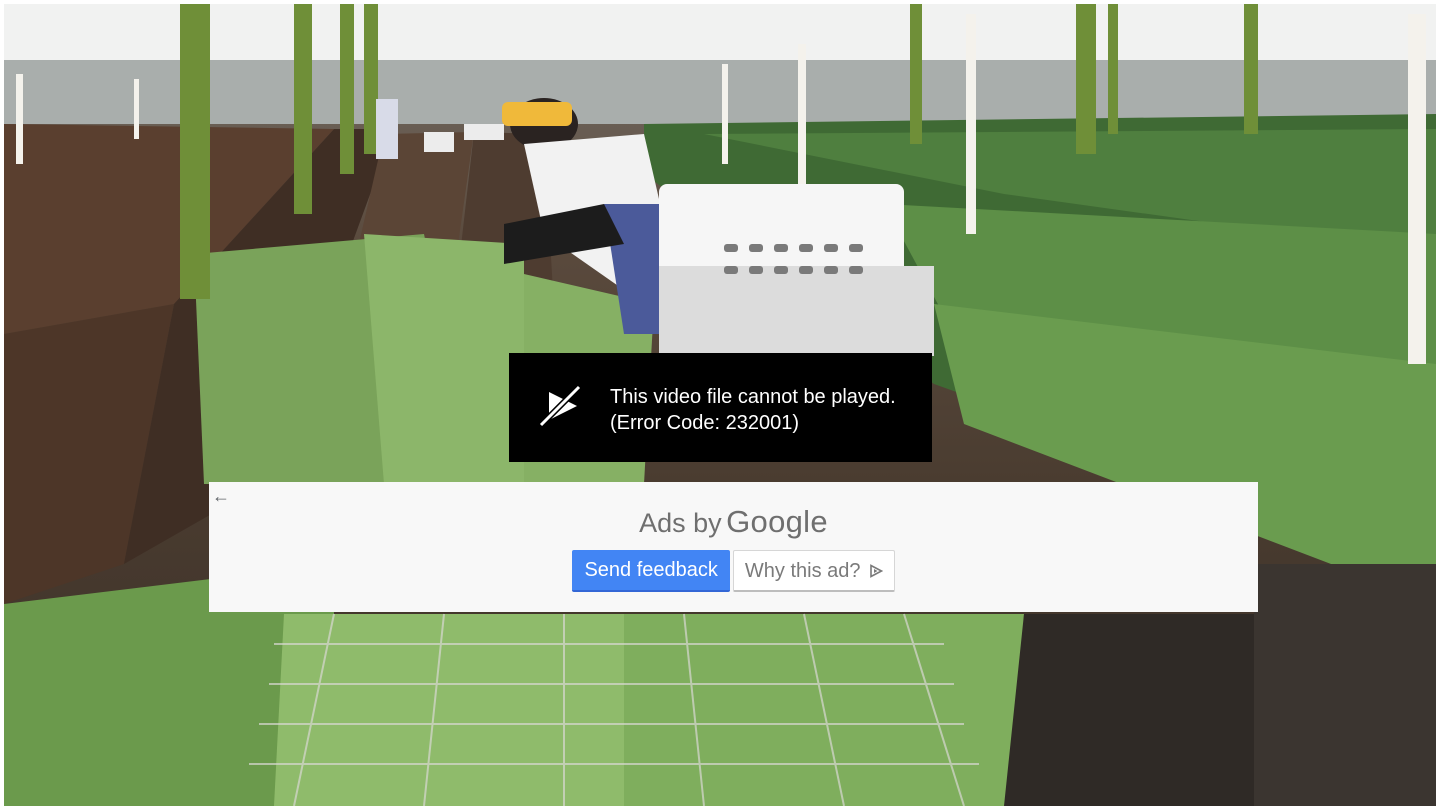 The width and height of the screenshot is (1442, 808). What do you see at coordinates (802, 570) in the screenshot?
I see `why-this-ad-label: Why this ad?` at bounding box center [802, 570].